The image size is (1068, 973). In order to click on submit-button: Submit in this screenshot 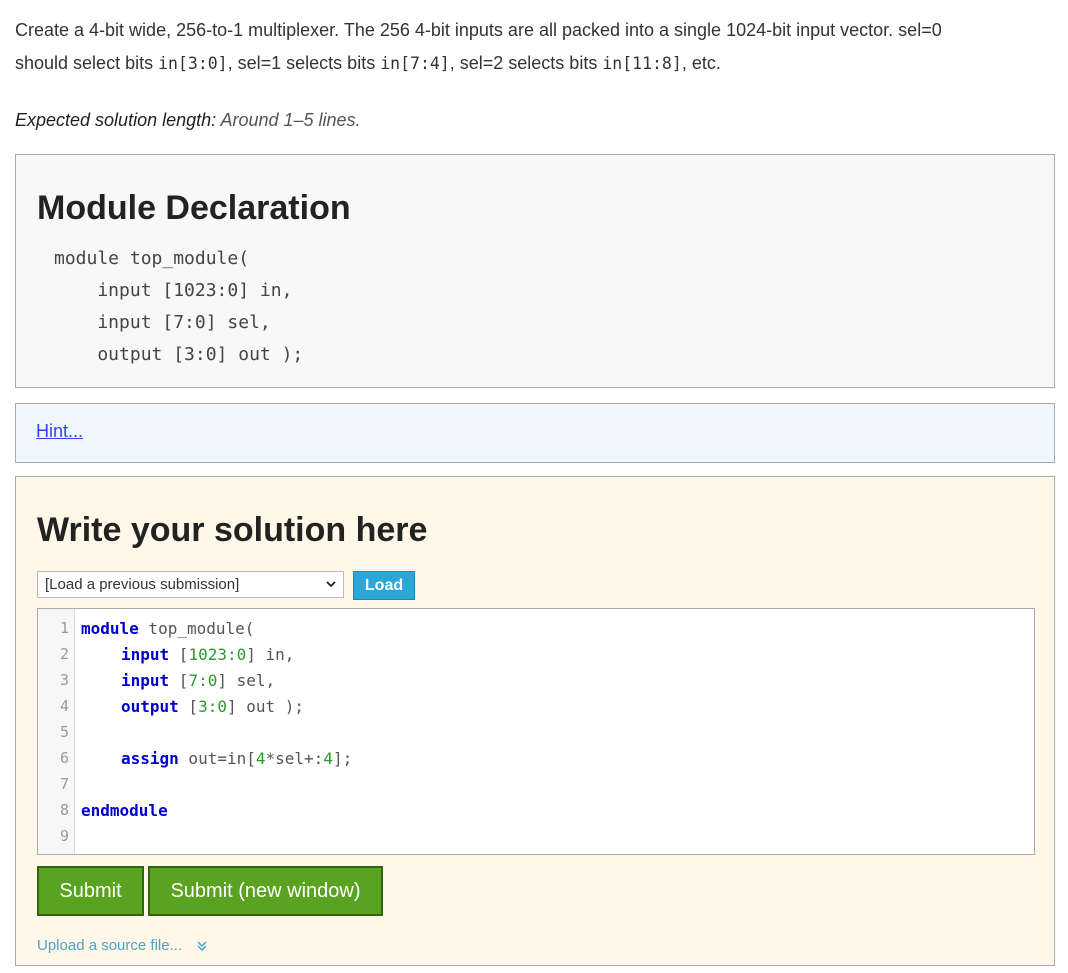, I will do `click(90, 891)`.